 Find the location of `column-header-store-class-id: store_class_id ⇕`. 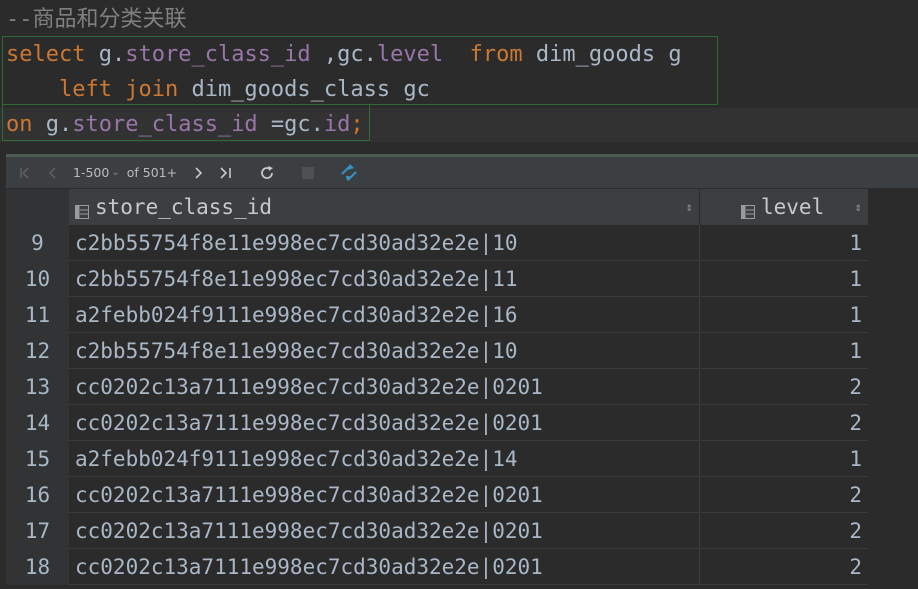

column-header-store-class-id: store_class_id ⇕ is located at coordinates (384, 207).